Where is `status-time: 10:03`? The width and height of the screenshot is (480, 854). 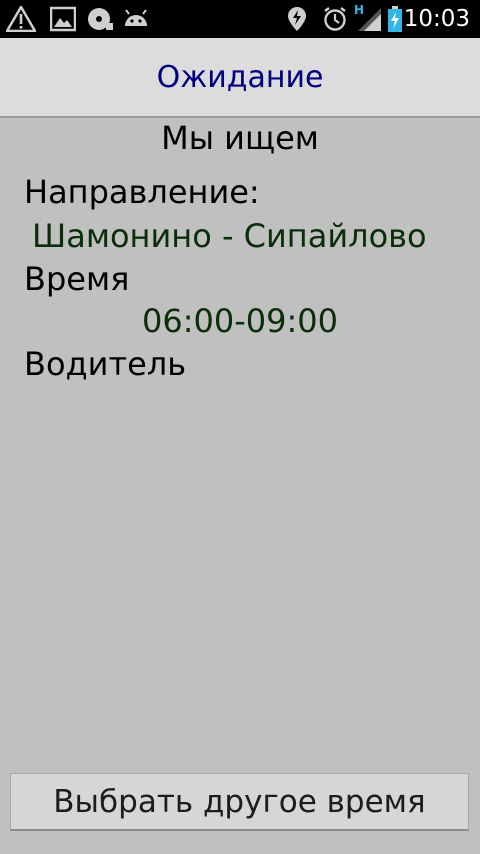 status-time: 10:03 is located at coordinates (436, 19).